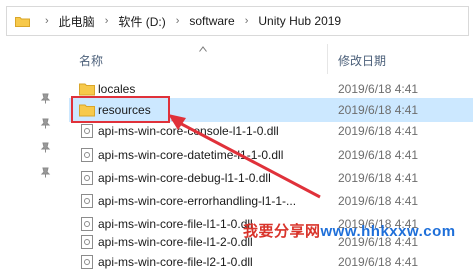 The height and width of the screenshot is (274, 473). Describe the element at coordinates (175, 262) in the screenshot. I see `file-name: api-ms-win-core-file-l2-1-0.dll` at that location.